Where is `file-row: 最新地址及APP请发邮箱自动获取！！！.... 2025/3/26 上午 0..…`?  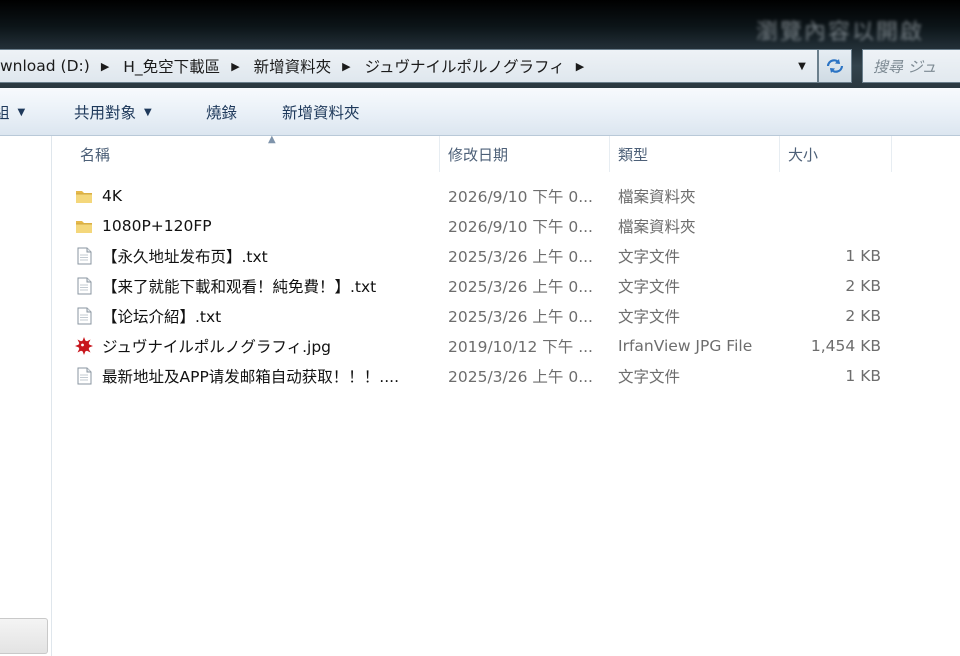
file-row: 最新地址及APP请发邮箱自动获取！！！.... 2025/3/26 上午 0..… is located at coordinates (517, 376).